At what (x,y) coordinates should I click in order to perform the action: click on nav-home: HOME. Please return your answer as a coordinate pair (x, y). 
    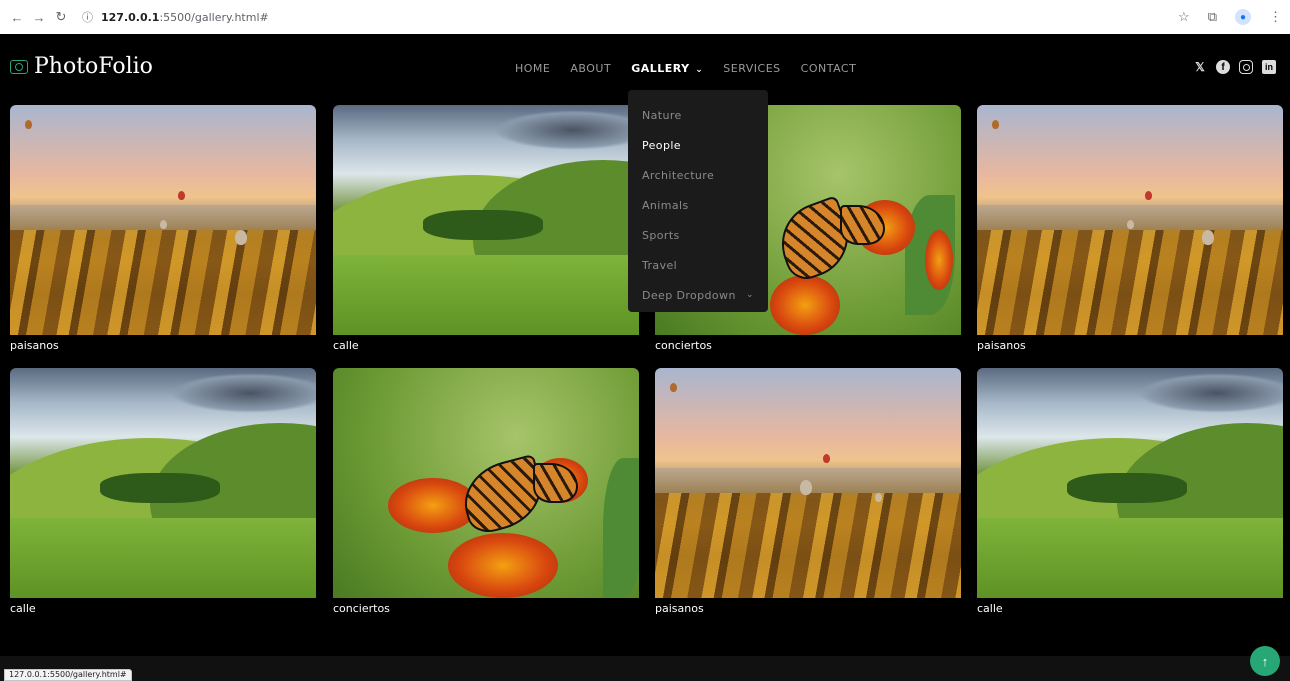
    Looking at the image, I should click on (532, 68).